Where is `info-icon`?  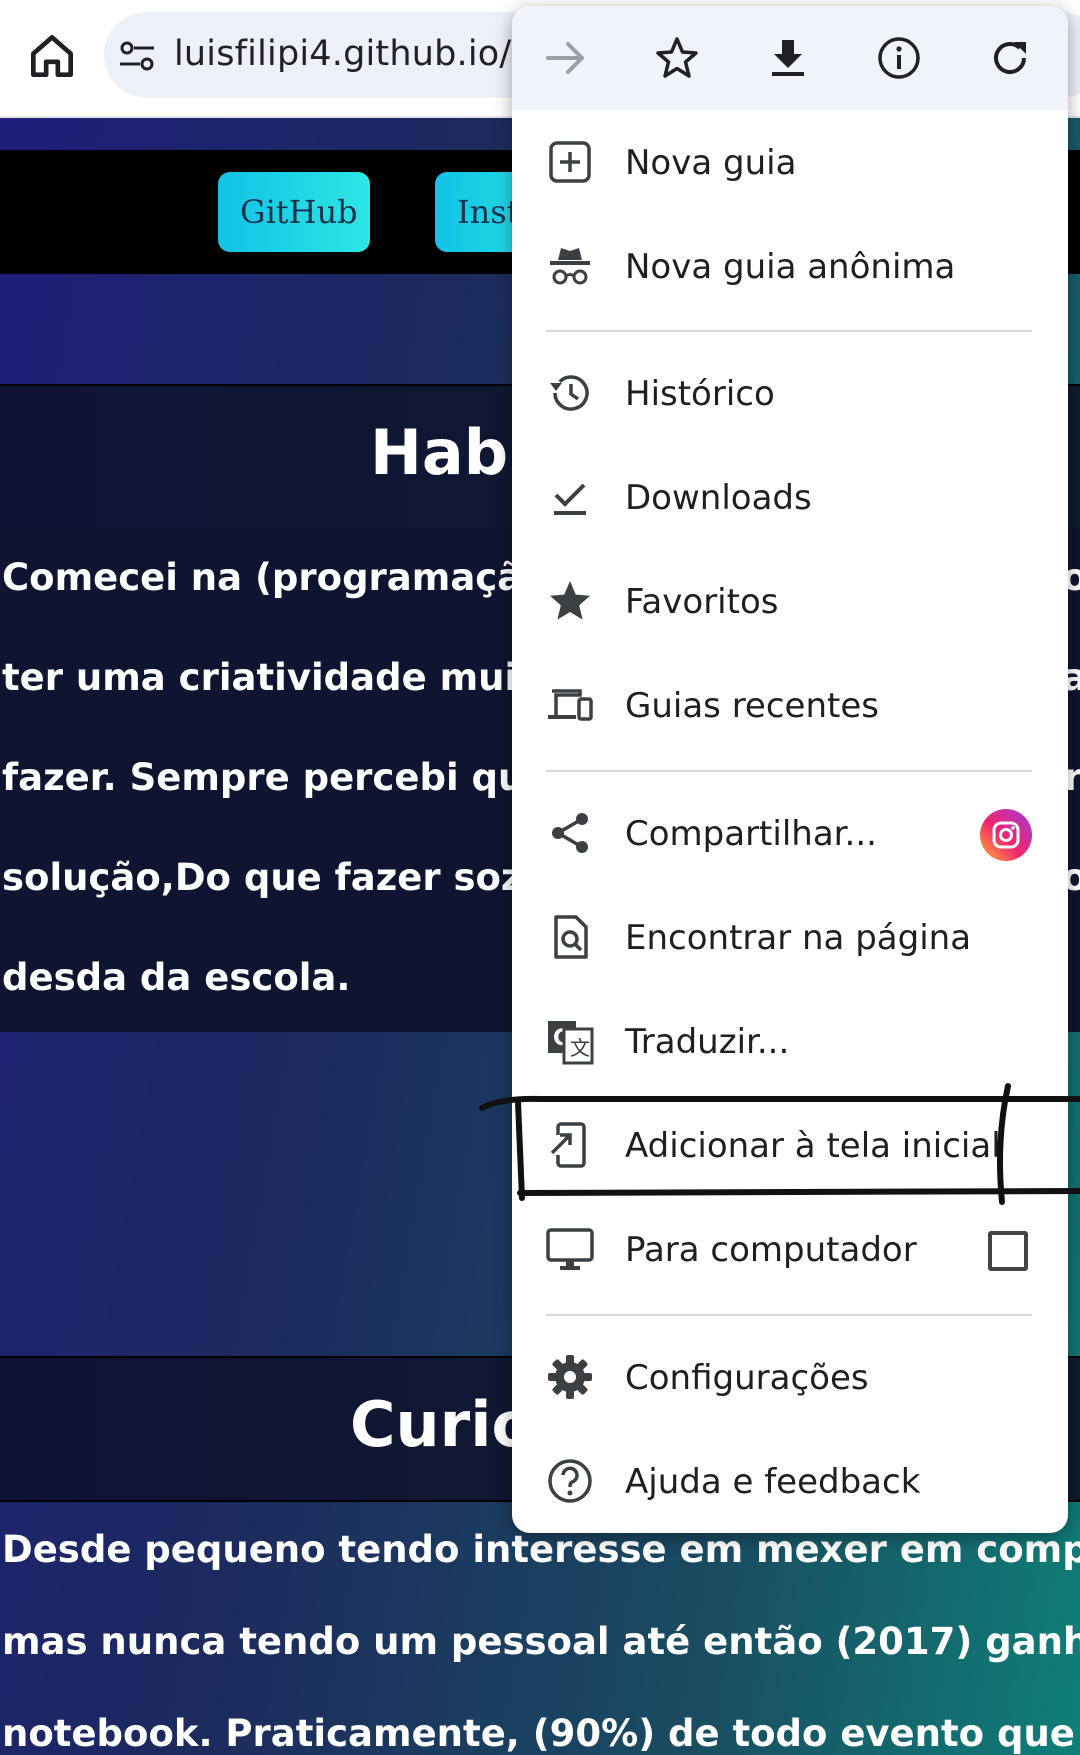
info-icon is located at coordinates (899, 58).